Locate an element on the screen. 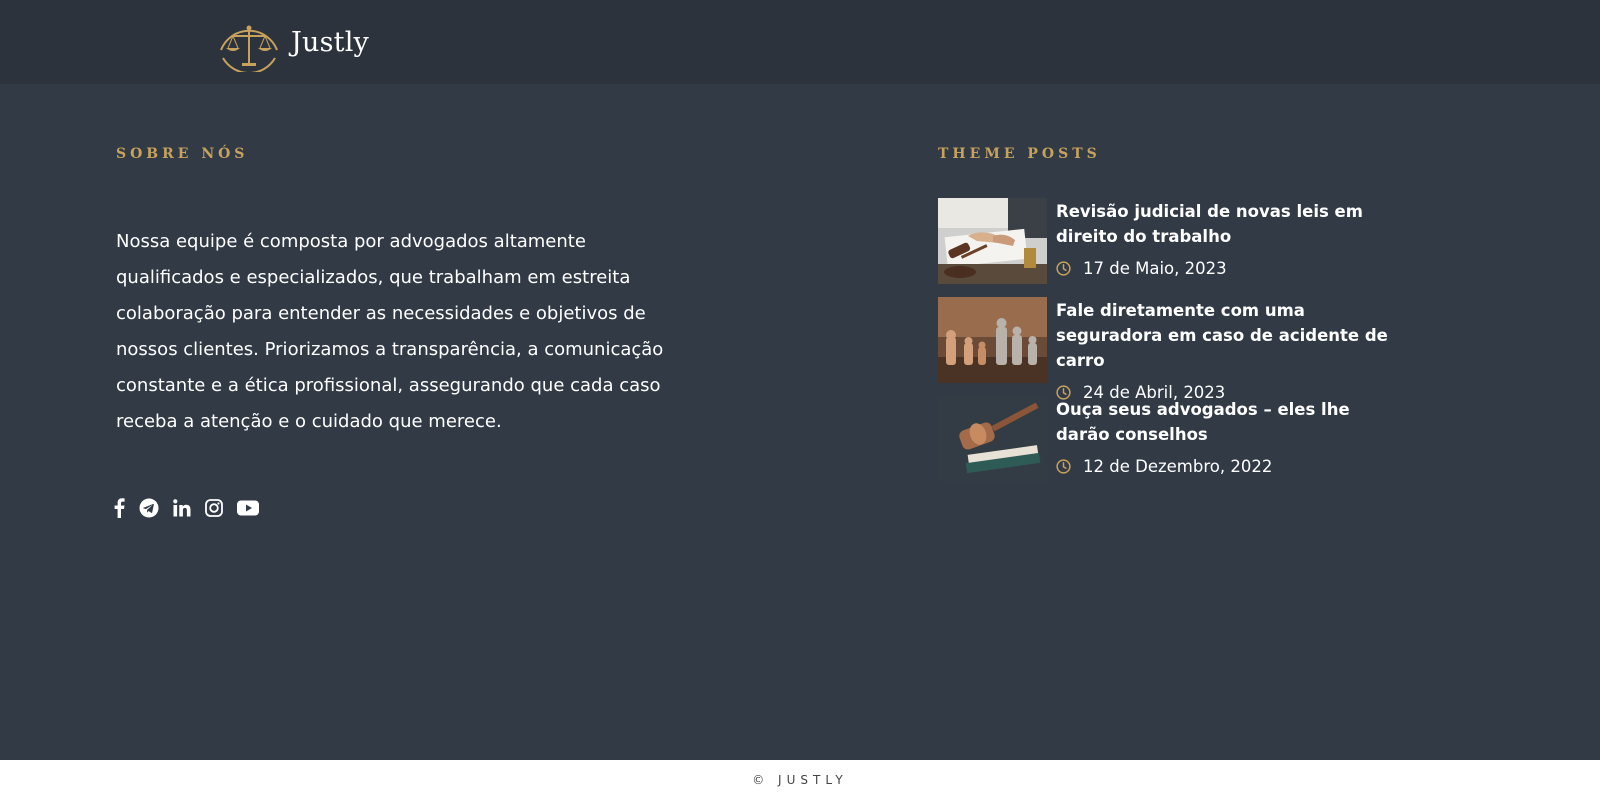 This screenshot has width=1600, height=800. posts-heading: THEME POSTS is located at coordinates (1019, 154).